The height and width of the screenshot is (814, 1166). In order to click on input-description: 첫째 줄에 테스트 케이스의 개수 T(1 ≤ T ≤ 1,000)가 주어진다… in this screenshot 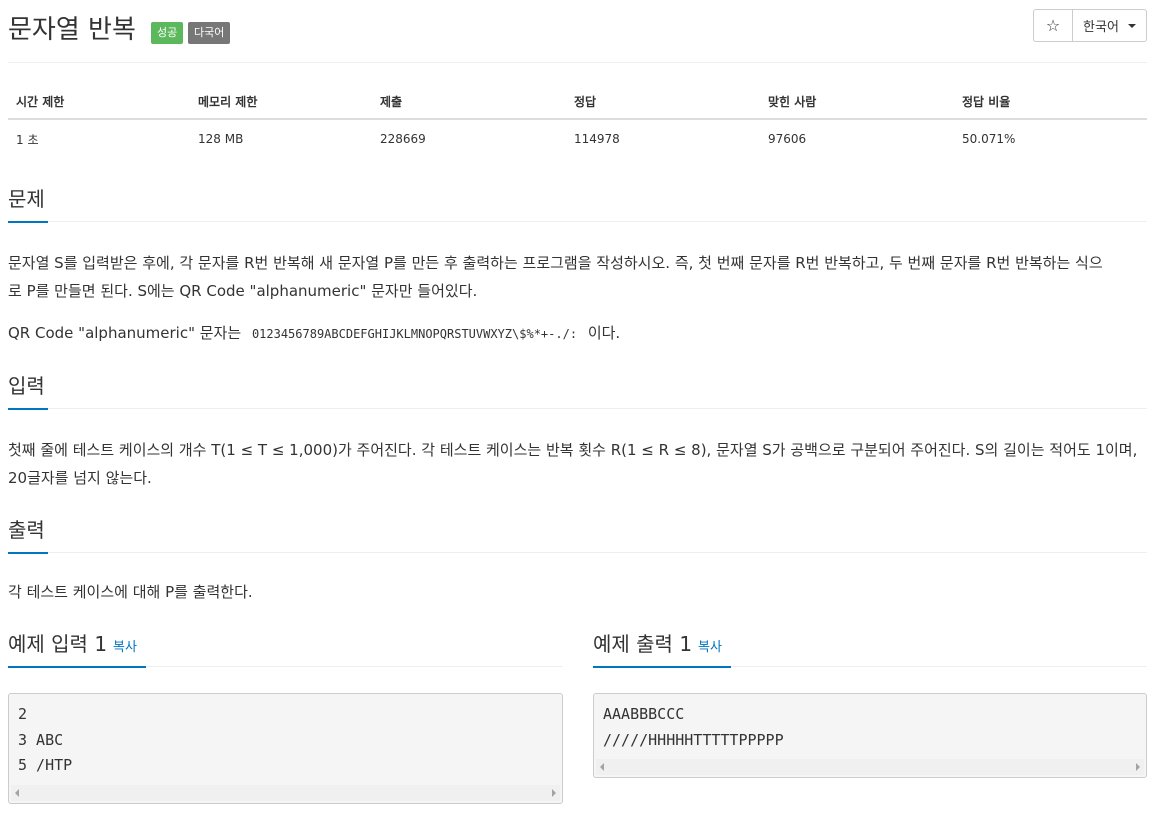, I will do `click(577, 464)`.